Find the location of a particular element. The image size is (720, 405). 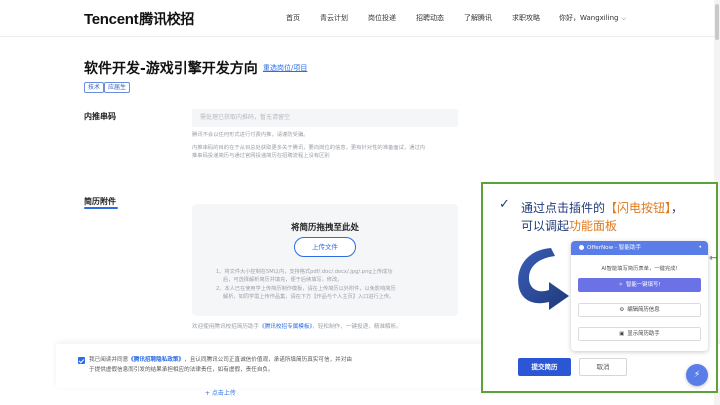

smart-fill-button: ✧ 智能一键填写! is located at coordinates (639, 285).